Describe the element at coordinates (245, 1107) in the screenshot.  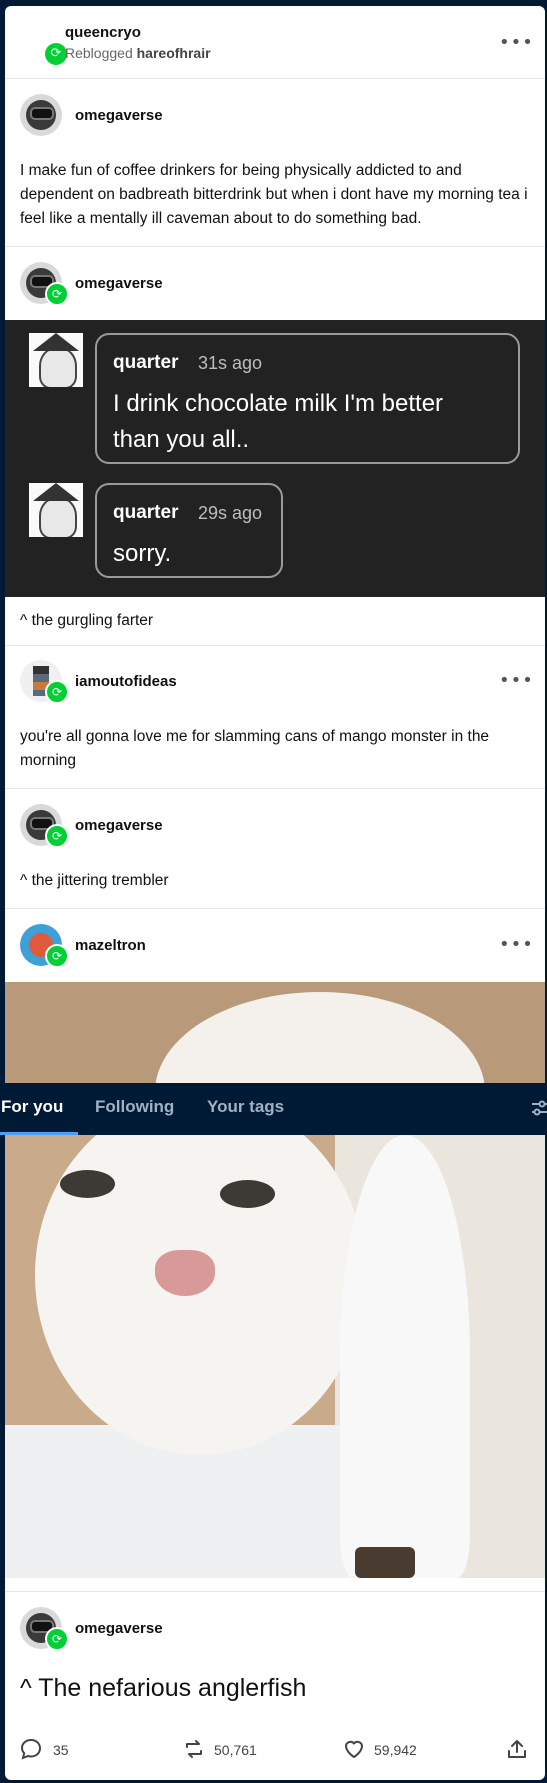
I see `tab-your-tags: Your tags` at that location.